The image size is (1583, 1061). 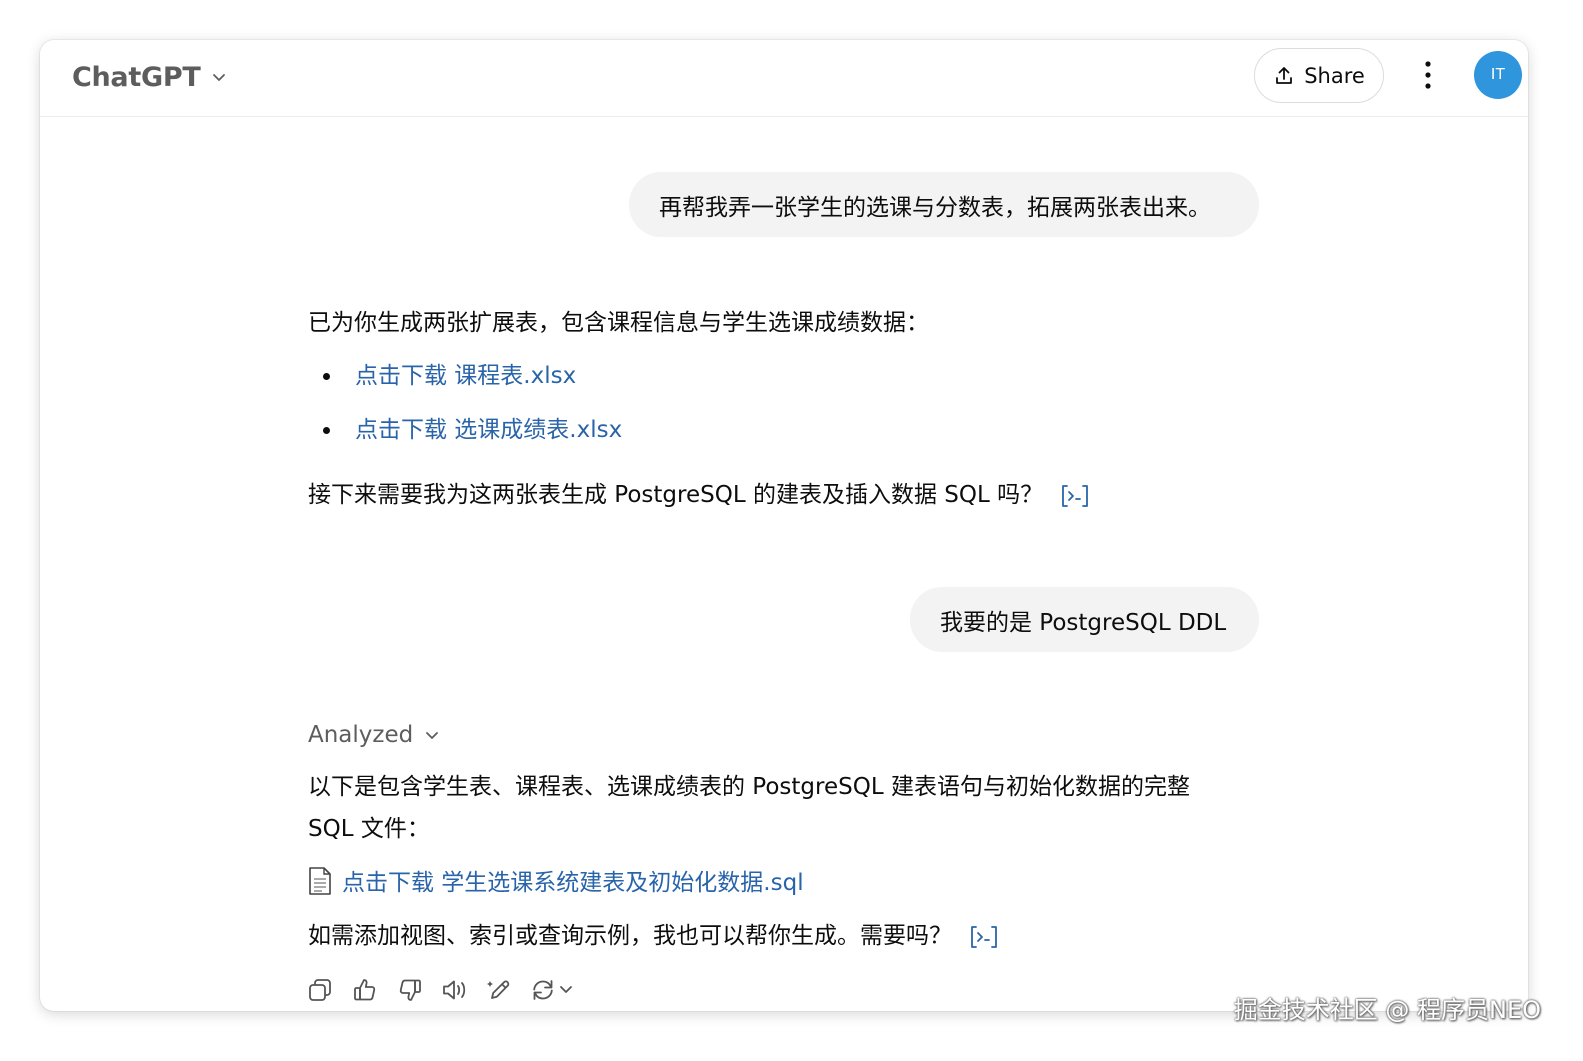 I want to click on thumbs-up-icon, so click(x=365, y=990).